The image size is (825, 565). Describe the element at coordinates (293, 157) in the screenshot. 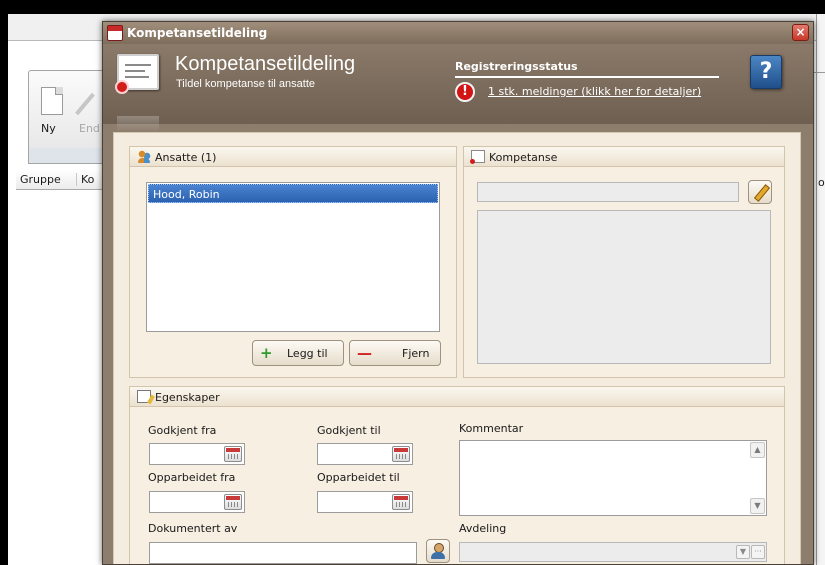

I see `employees-panel-header: Ansatte (1)` at that location.